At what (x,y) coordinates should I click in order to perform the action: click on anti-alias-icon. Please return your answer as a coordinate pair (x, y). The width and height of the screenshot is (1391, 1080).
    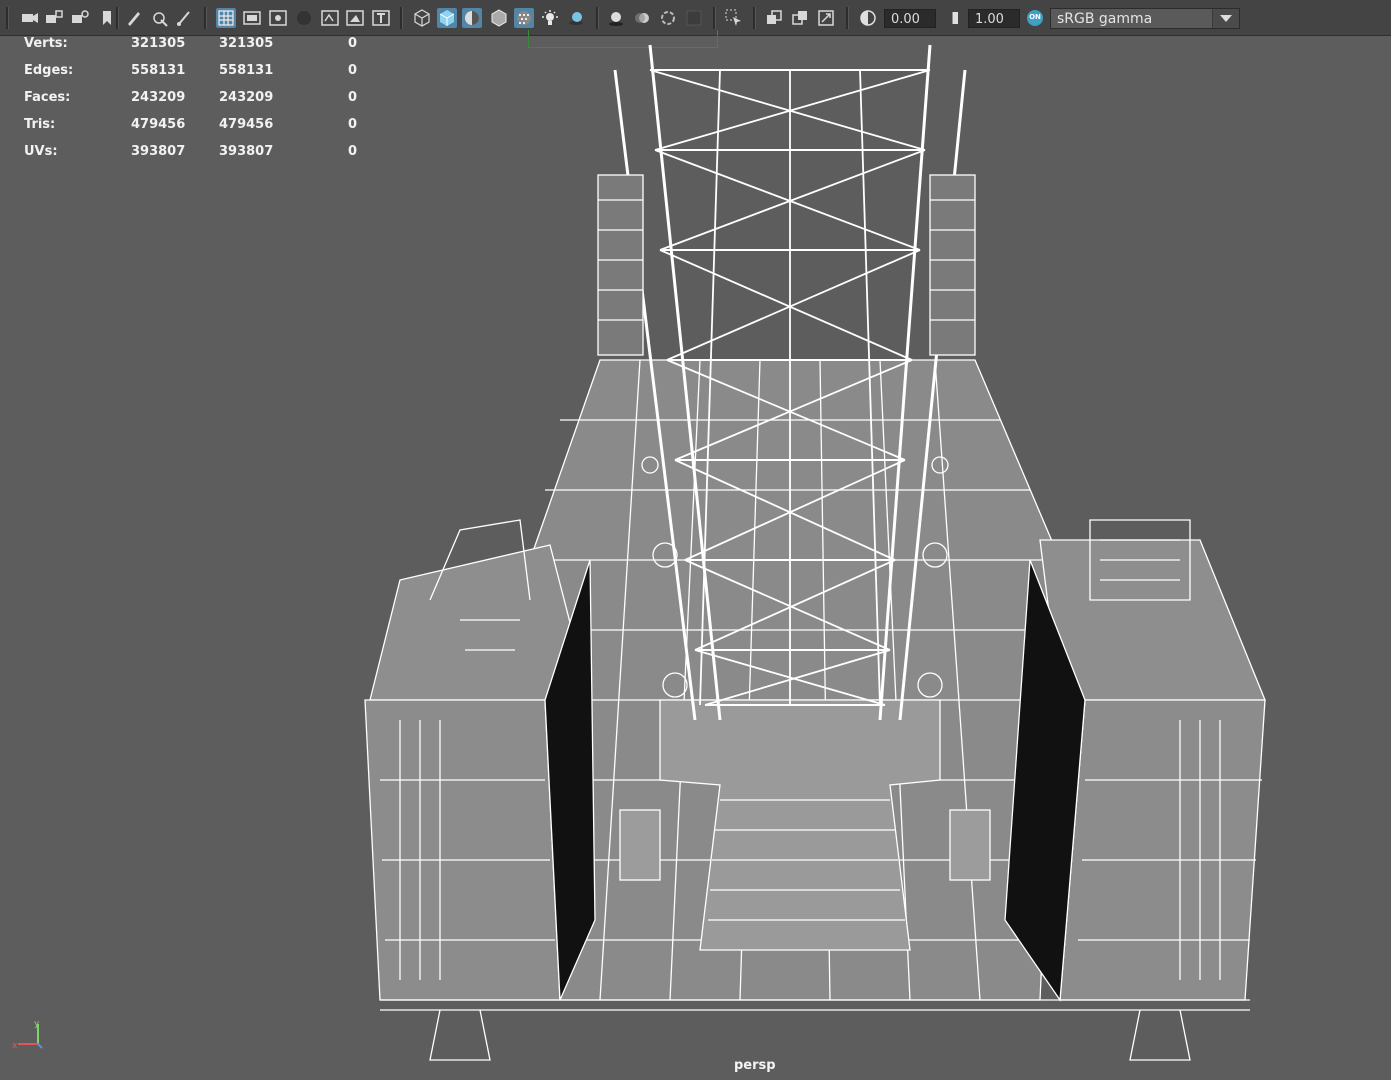
    Looking at the image, I should click on (668, 18).